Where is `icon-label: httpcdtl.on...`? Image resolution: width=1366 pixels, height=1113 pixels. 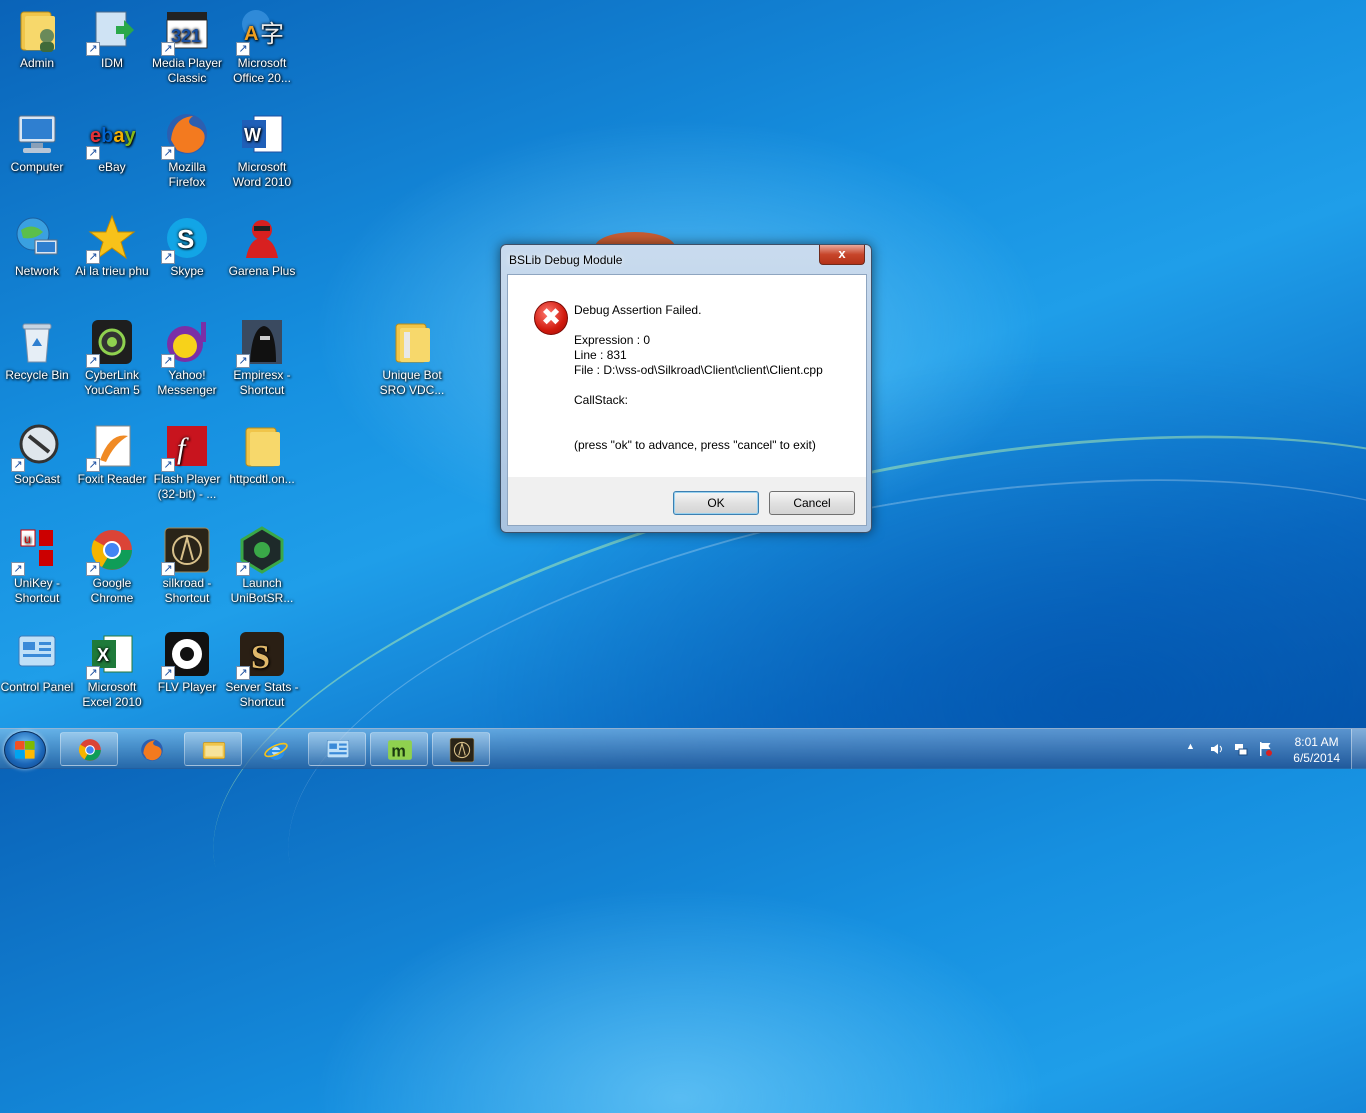
icon-label: httpcdtl.on... is located at coordinates (262, 479).